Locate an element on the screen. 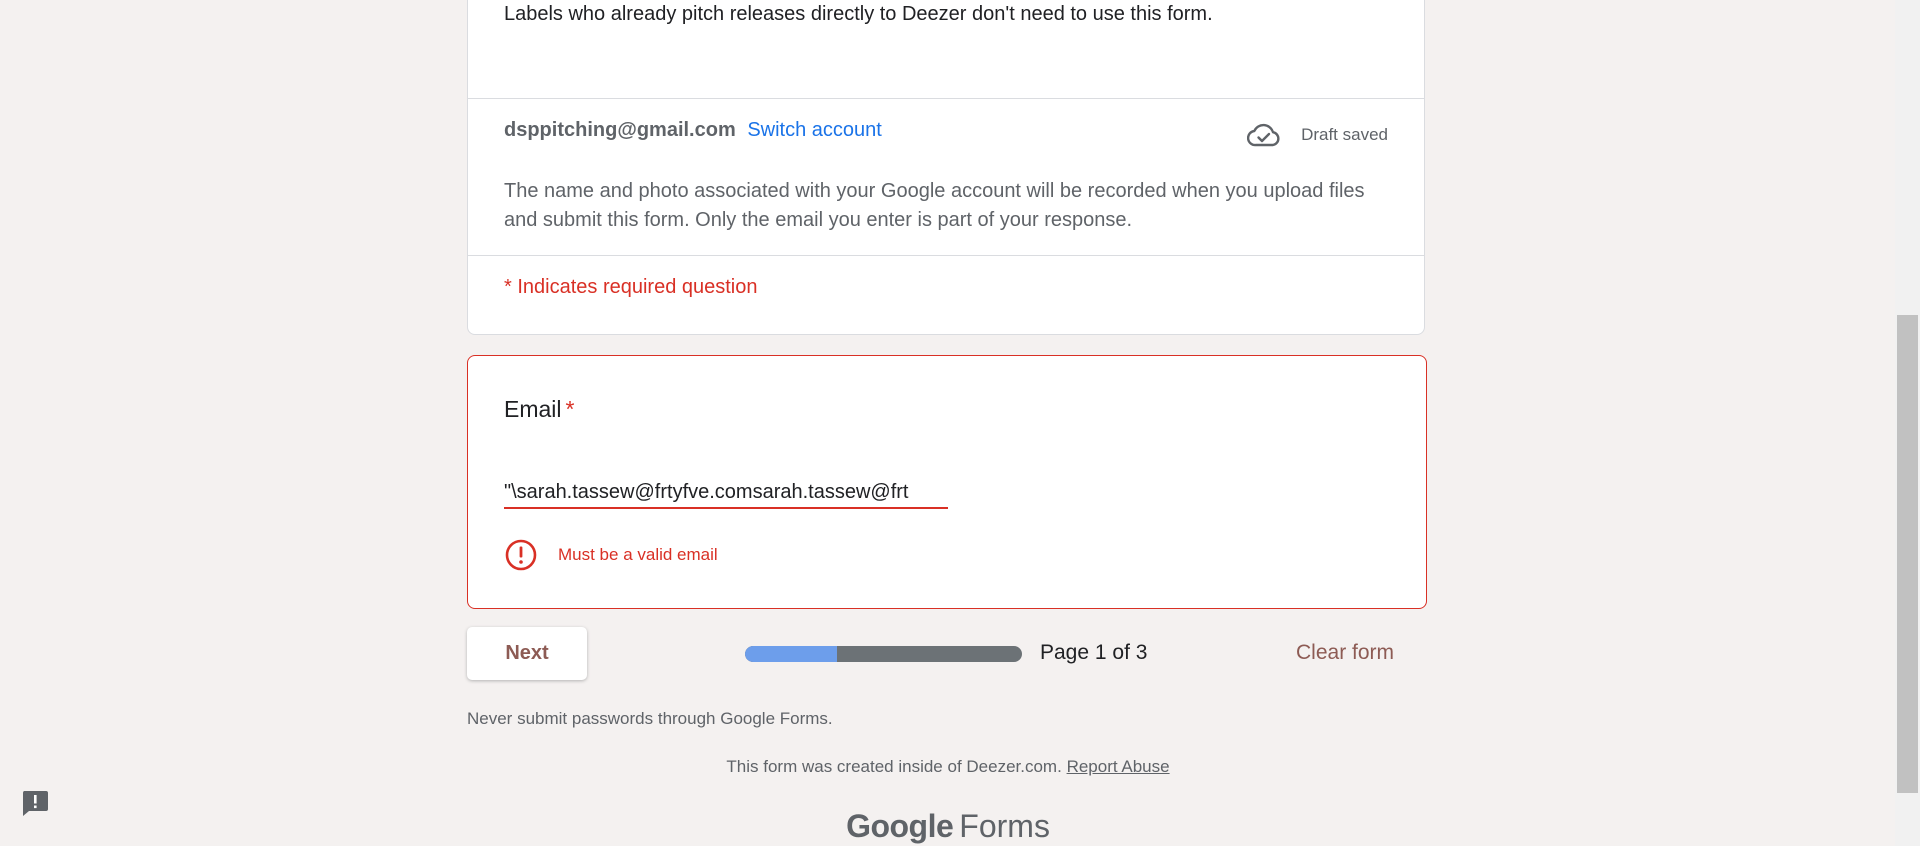  error-message: Must be a valid email is located at coordinates (638, 554).